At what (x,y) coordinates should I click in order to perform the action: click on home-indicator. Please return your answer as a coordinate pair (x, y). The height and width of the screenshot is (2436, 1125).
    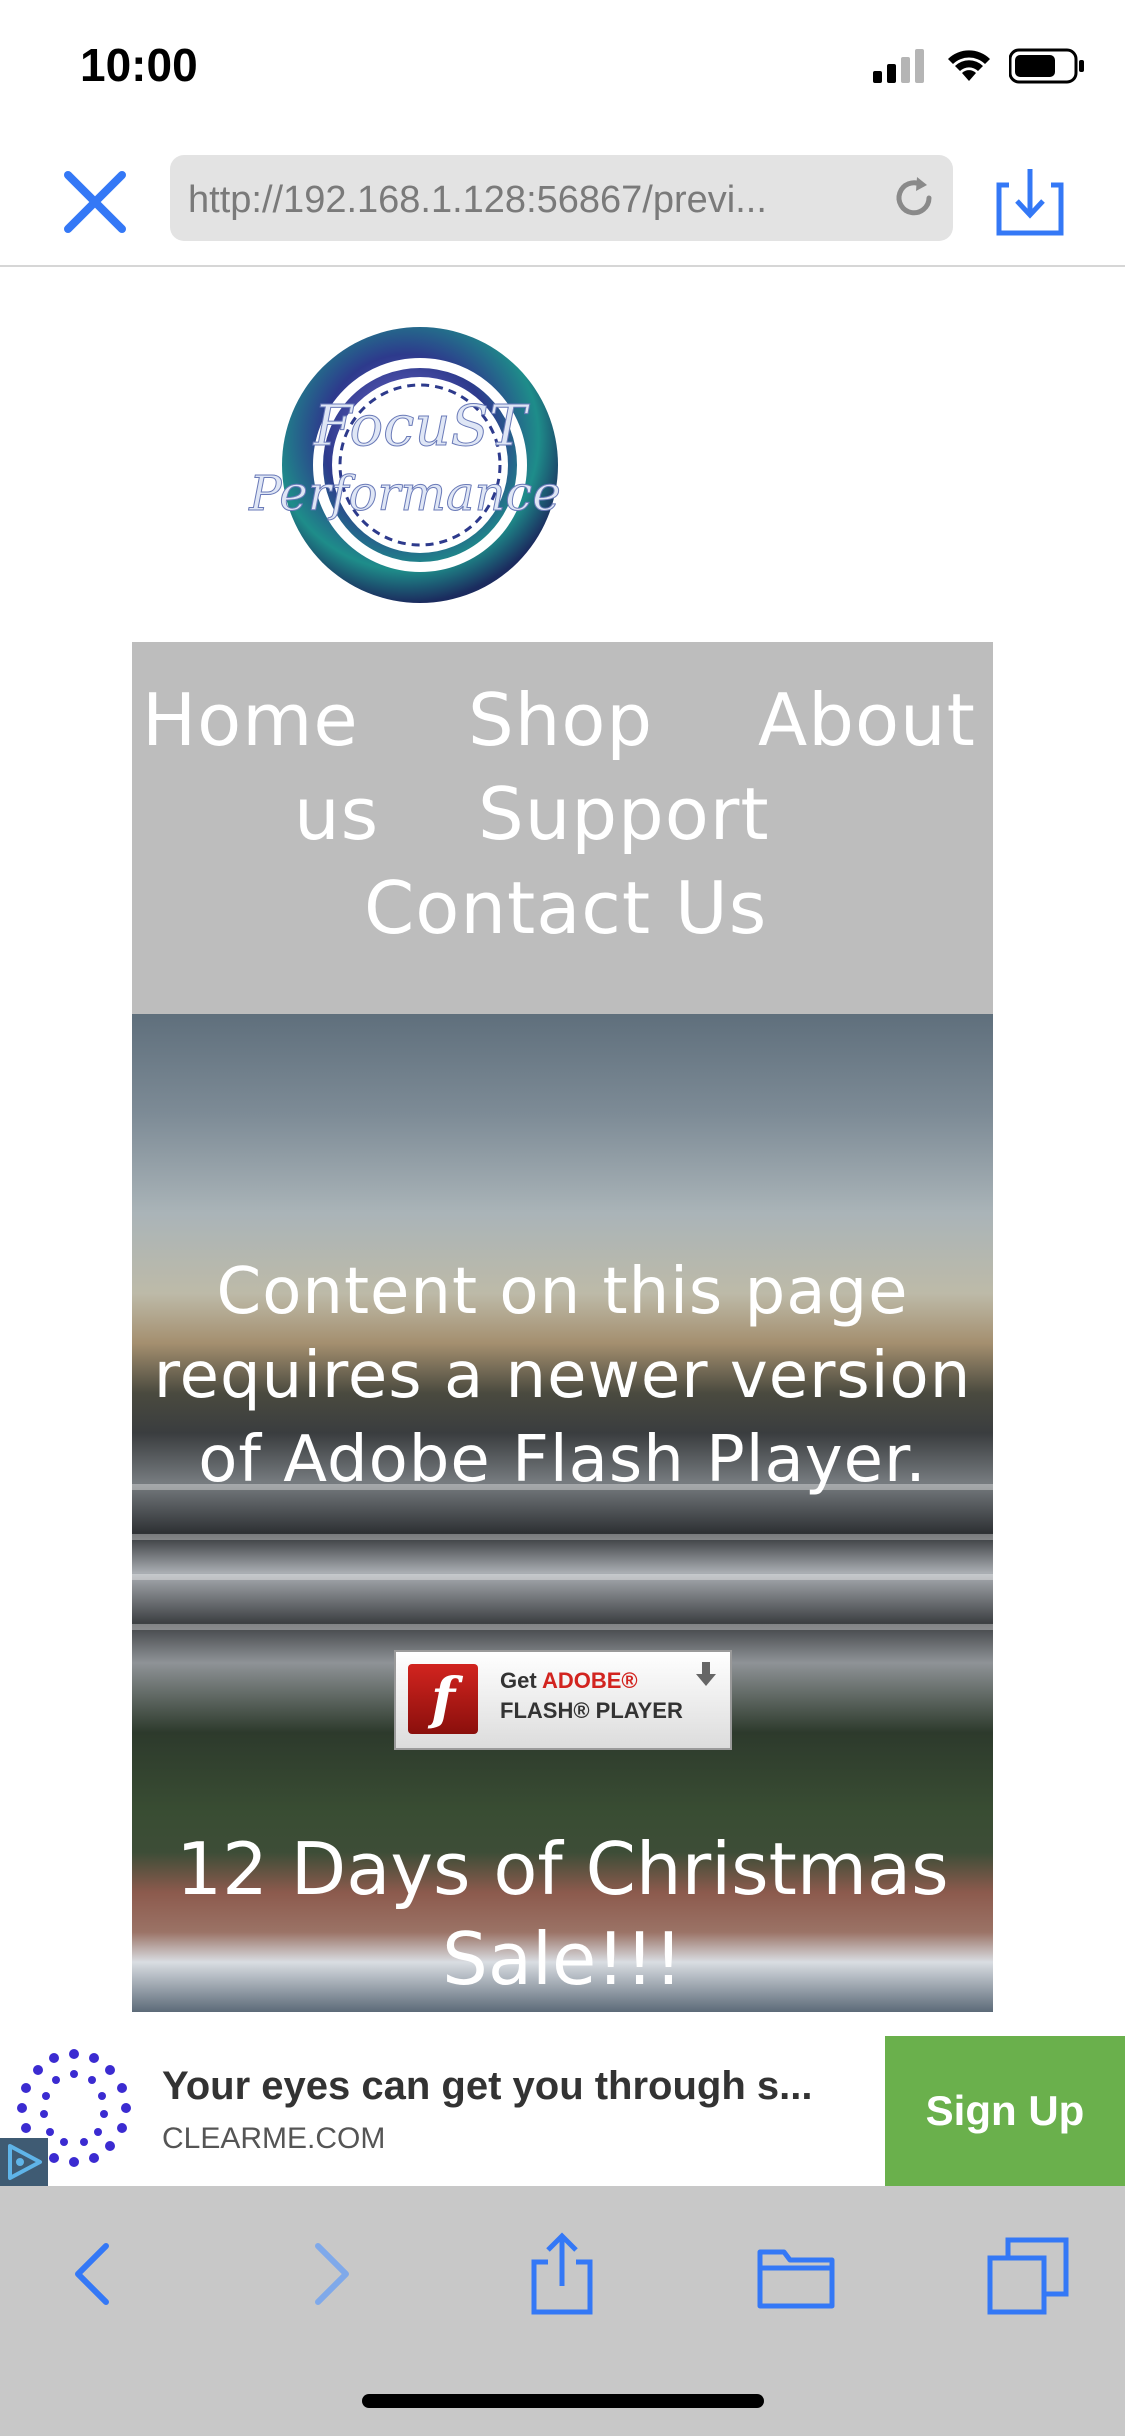
    Looking at the image, I should click on (563, 2401).